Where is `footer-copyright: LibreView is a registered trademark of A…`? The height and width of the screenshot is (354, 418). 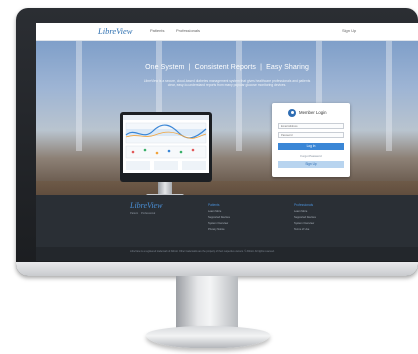
footer-copyright: LibreView is a registered trademark of A… is located at coordinates (202, 251).